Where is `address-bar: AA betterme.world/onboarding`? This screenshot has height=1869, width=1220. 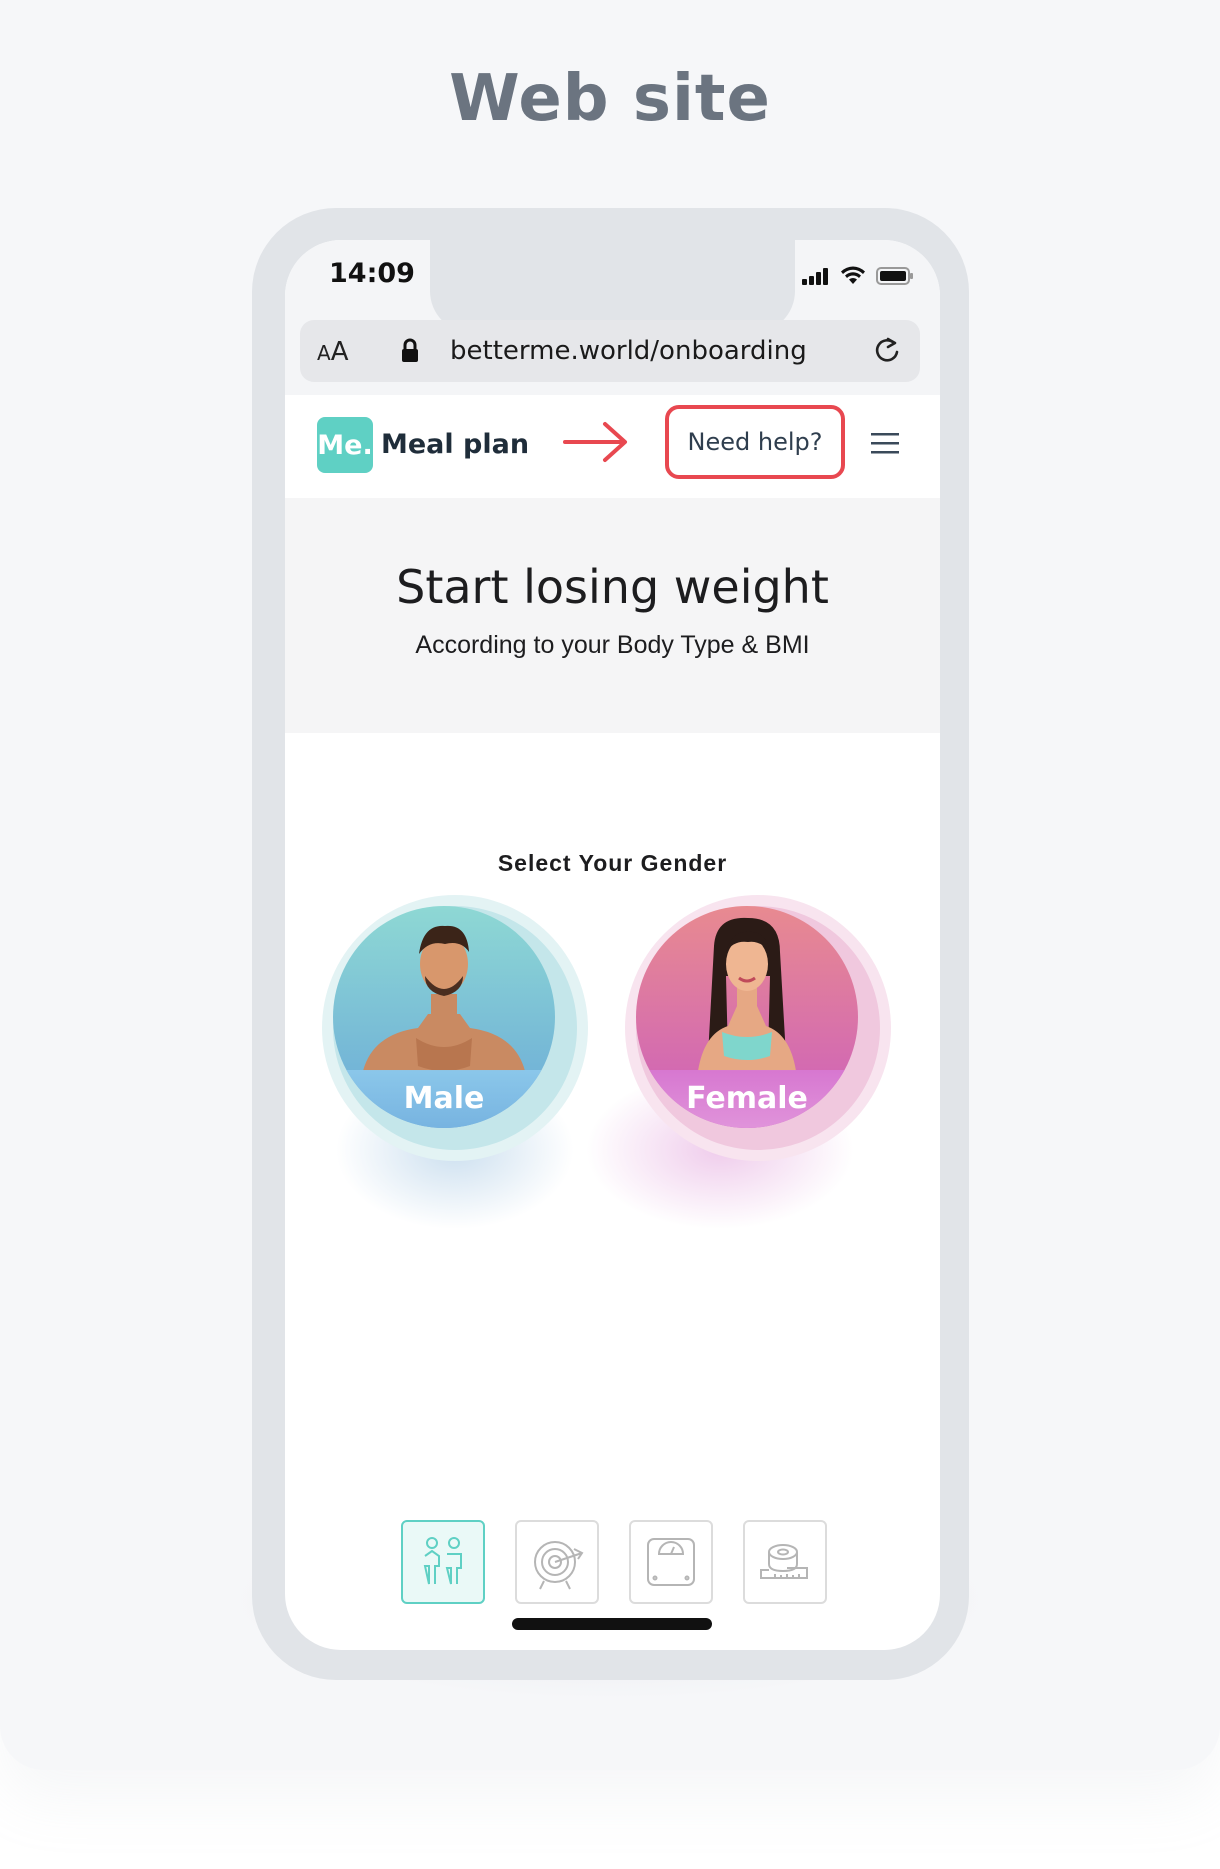 address-bar: AA betterme.world/onboarding is located at coordinates (610, 351).